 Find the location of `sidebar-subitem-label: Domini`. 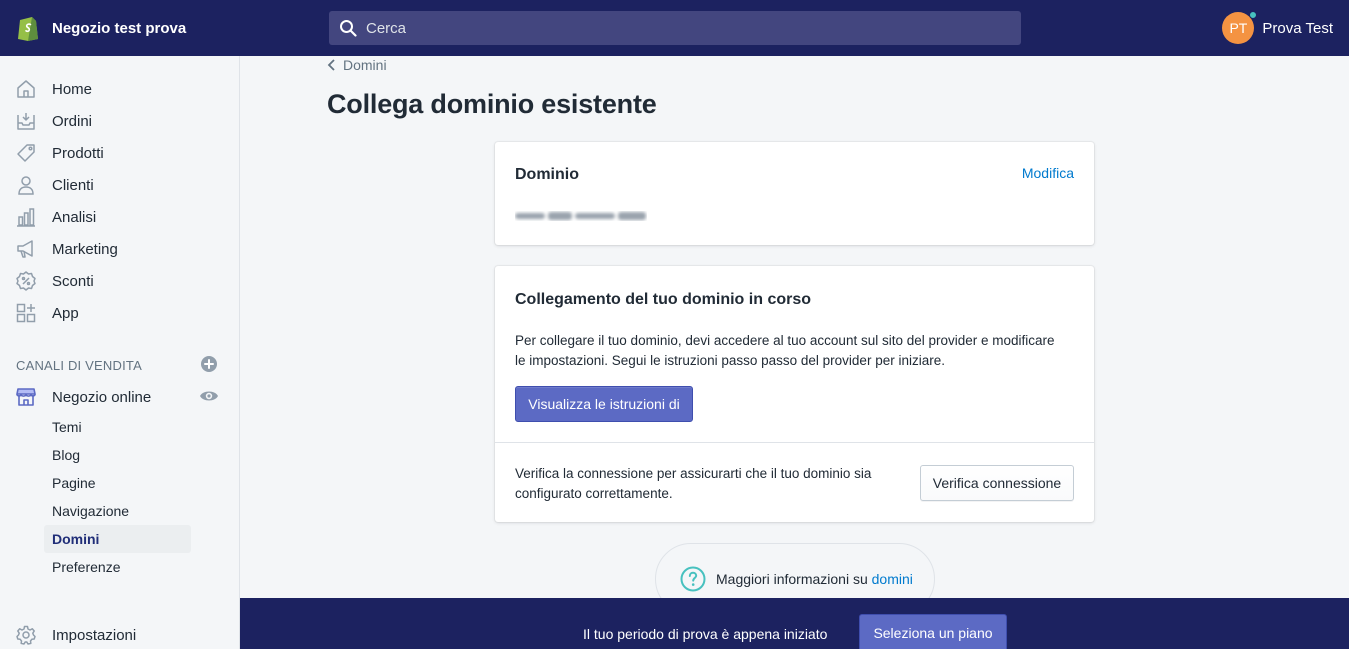

sidebar-subitem-label: Domini is located at coordinates (76, 539).